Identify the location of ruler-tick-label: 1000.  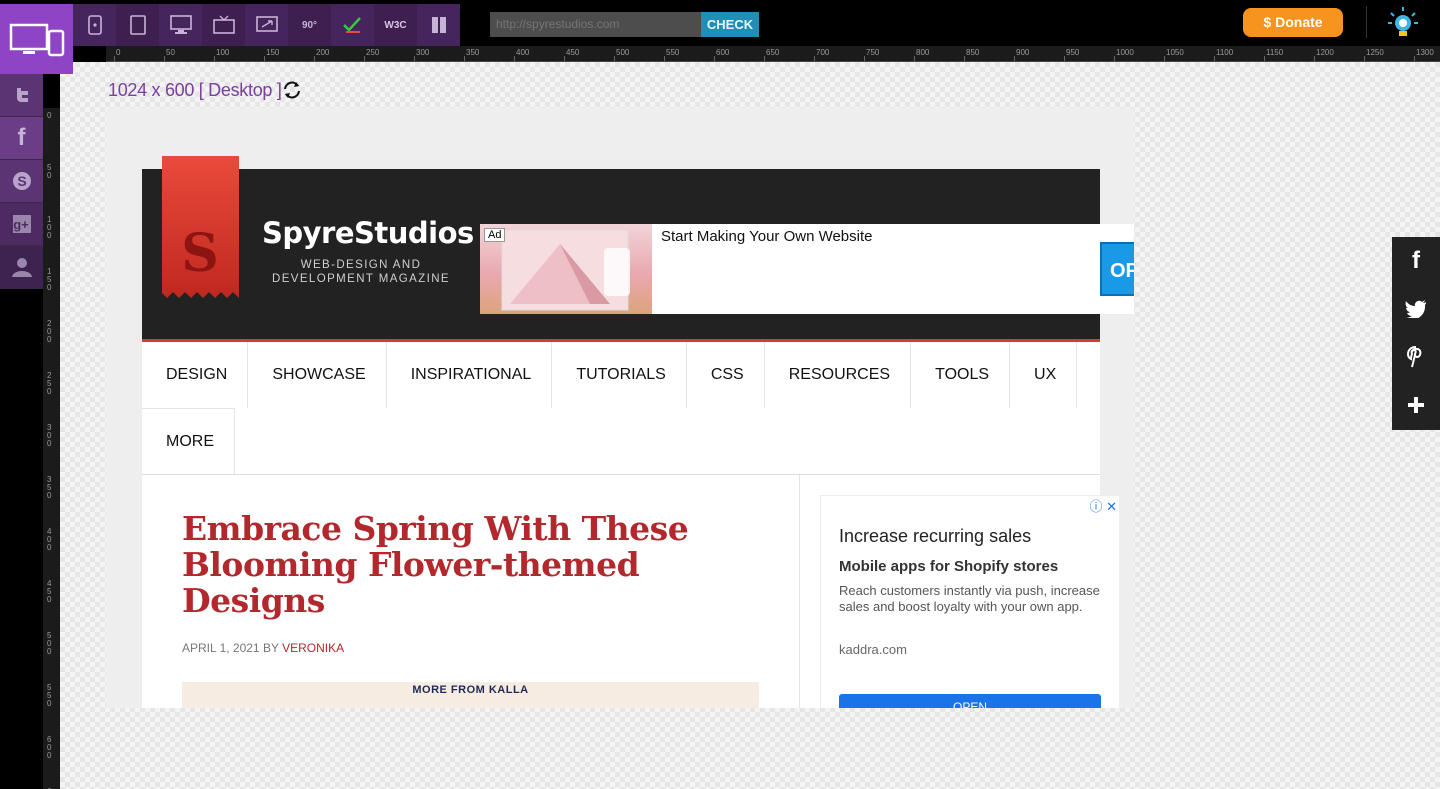
(1125, 52).